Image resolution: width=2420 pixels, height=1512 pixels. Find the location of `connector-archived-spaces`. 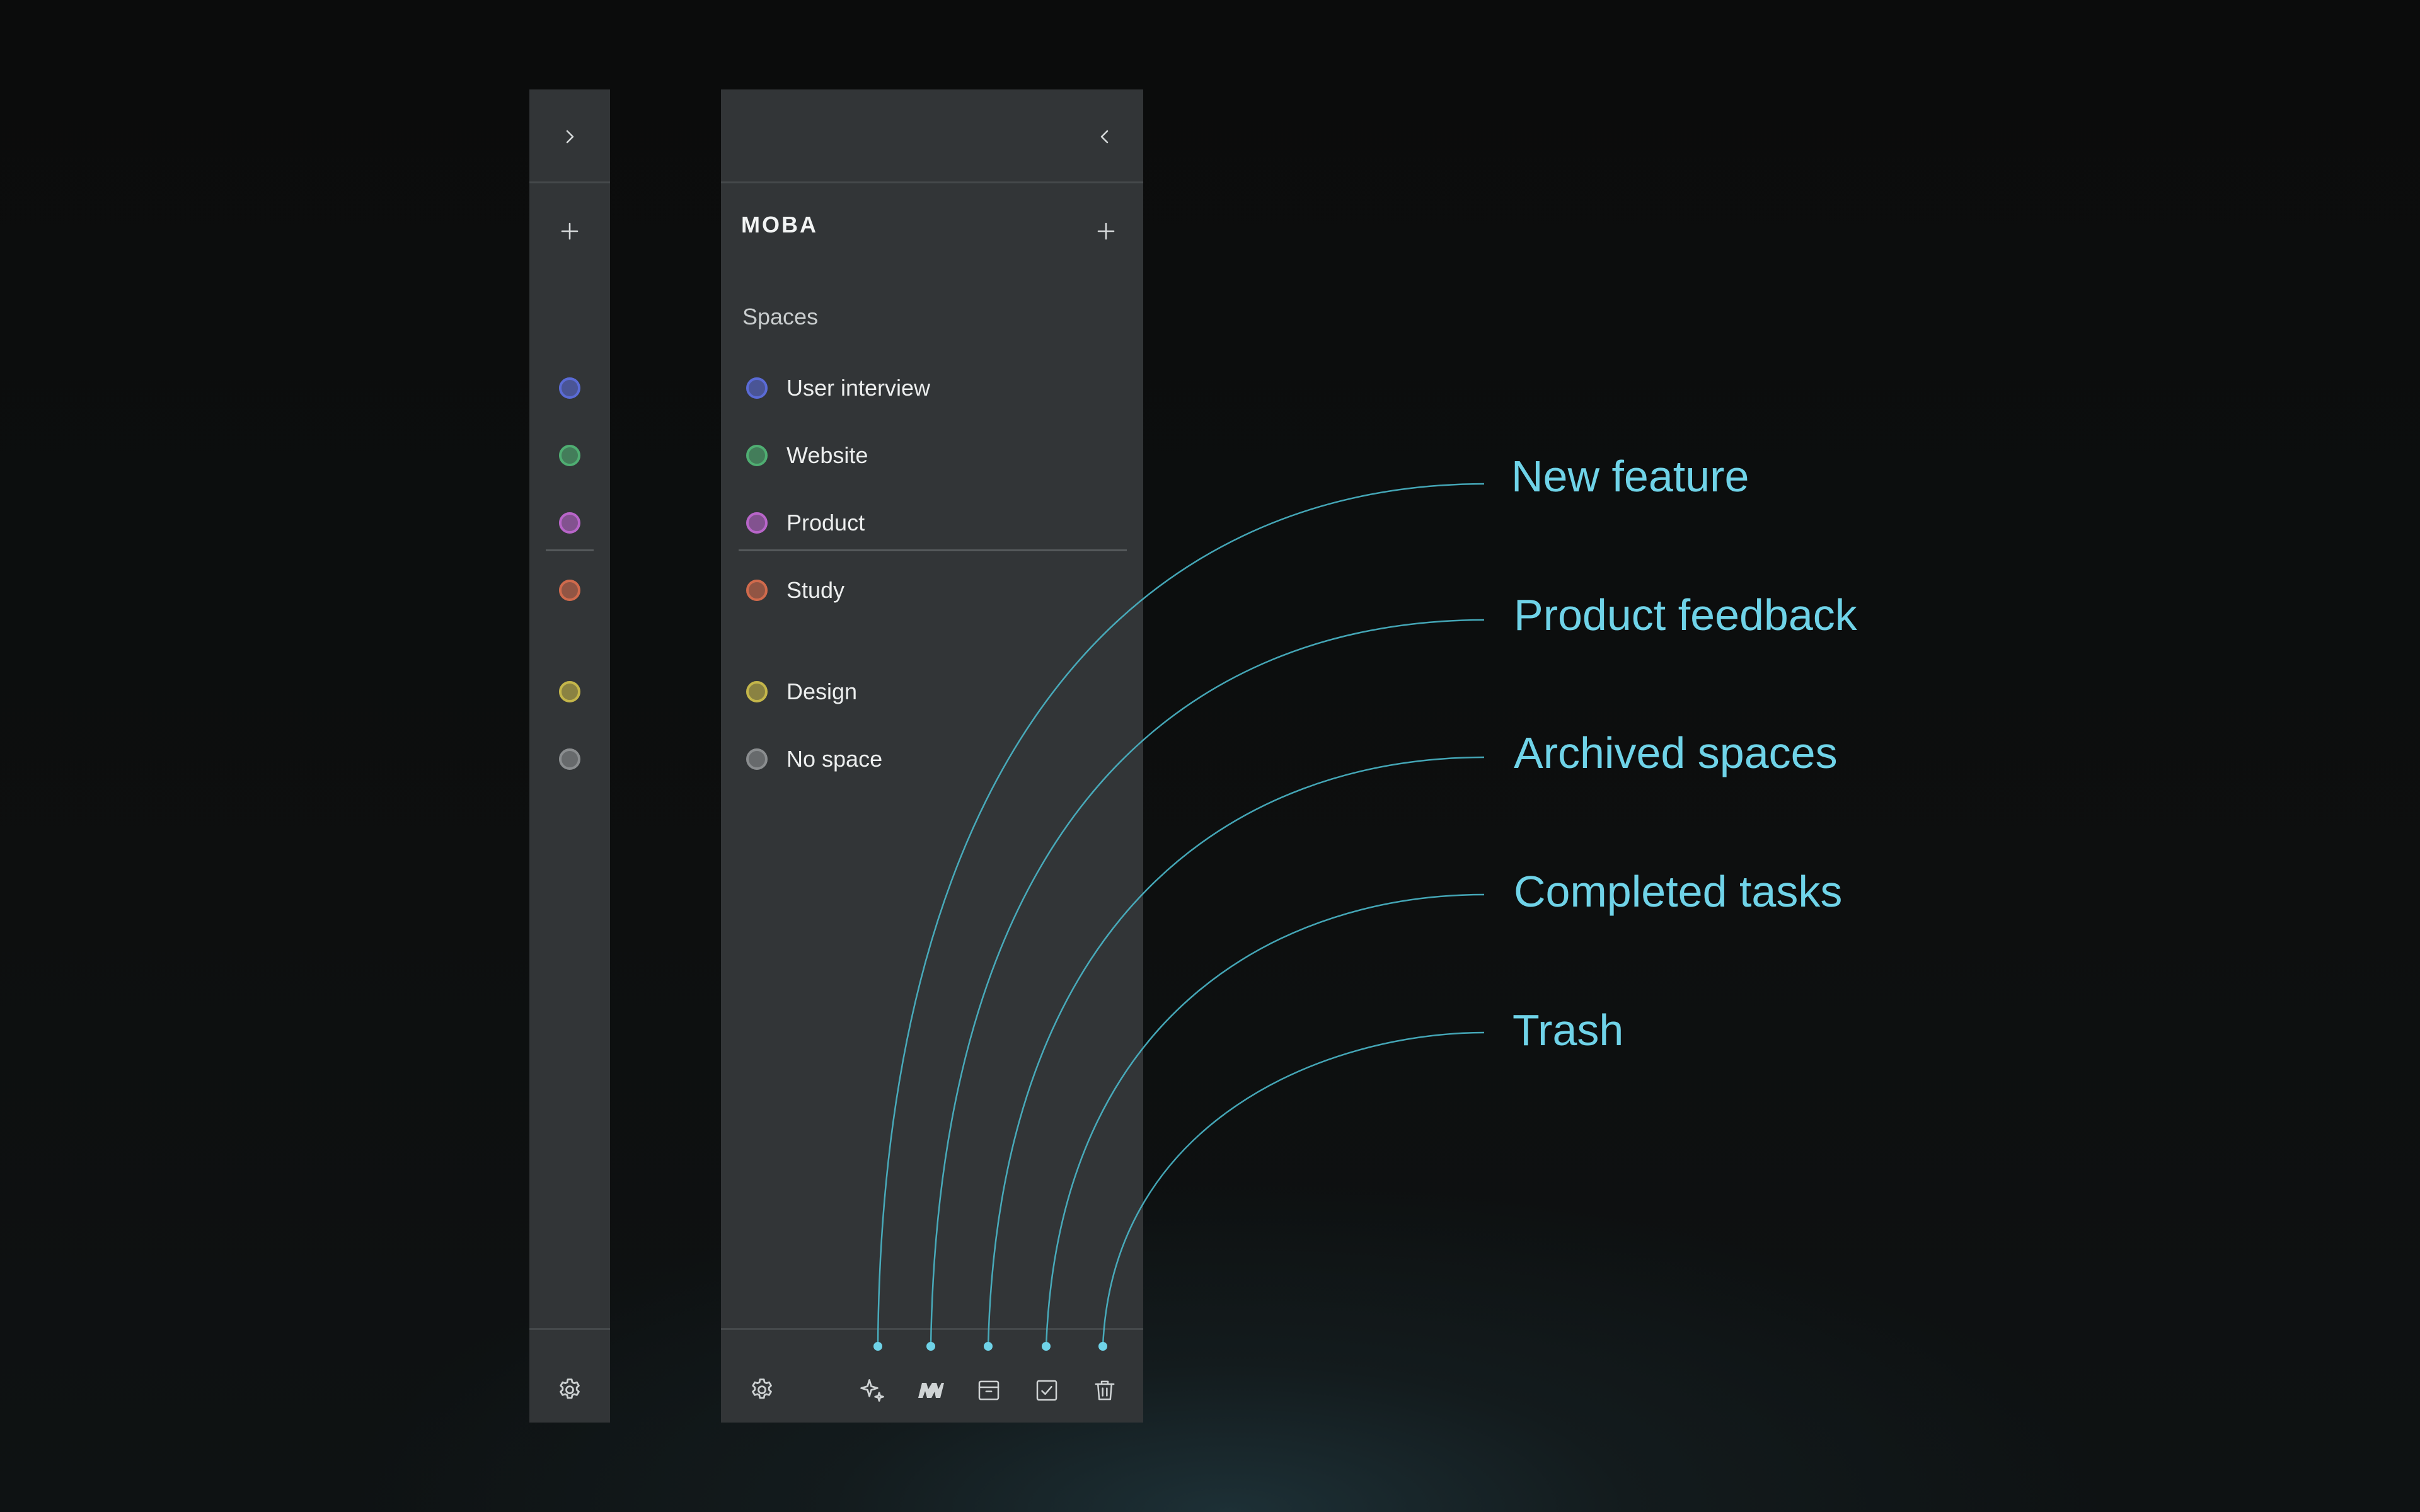

connector-archived-spaces is located at coordinates (1236, 1051).